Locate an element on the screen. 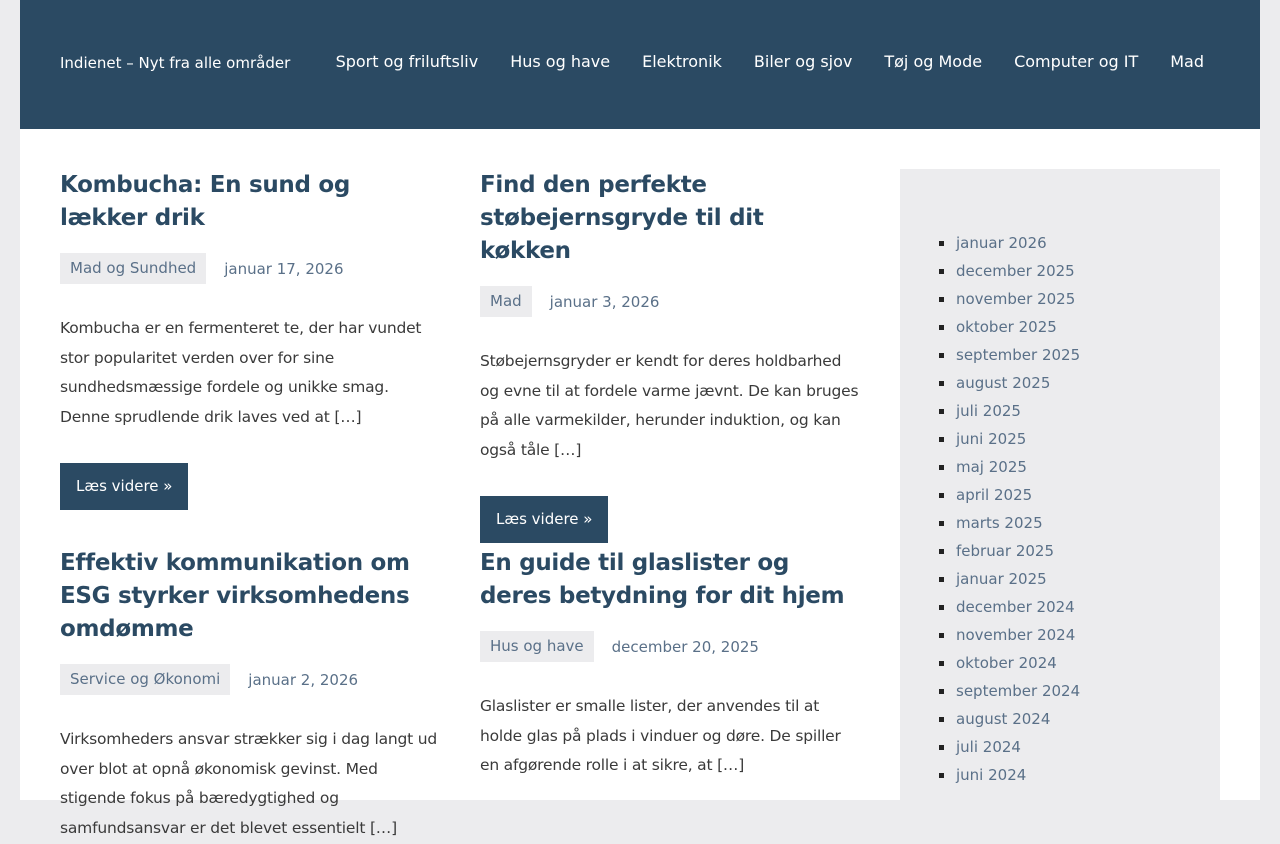 This screenshot has height=844, width=1280. archive-item: september 2025 is located at coordinates (1008, 355).